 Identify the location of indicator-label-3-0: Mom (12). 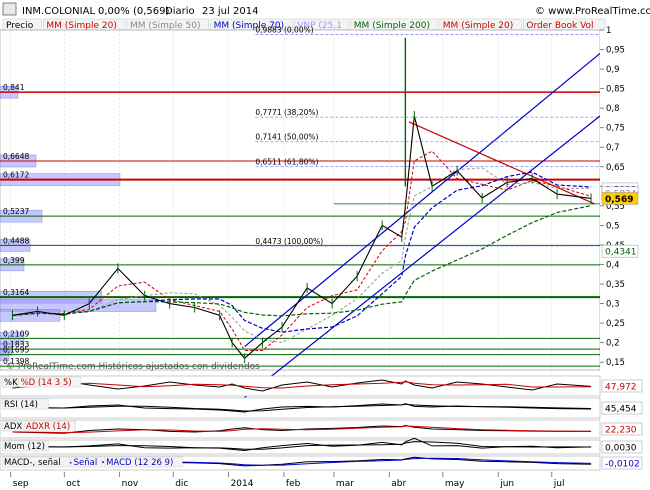
(24, 447).